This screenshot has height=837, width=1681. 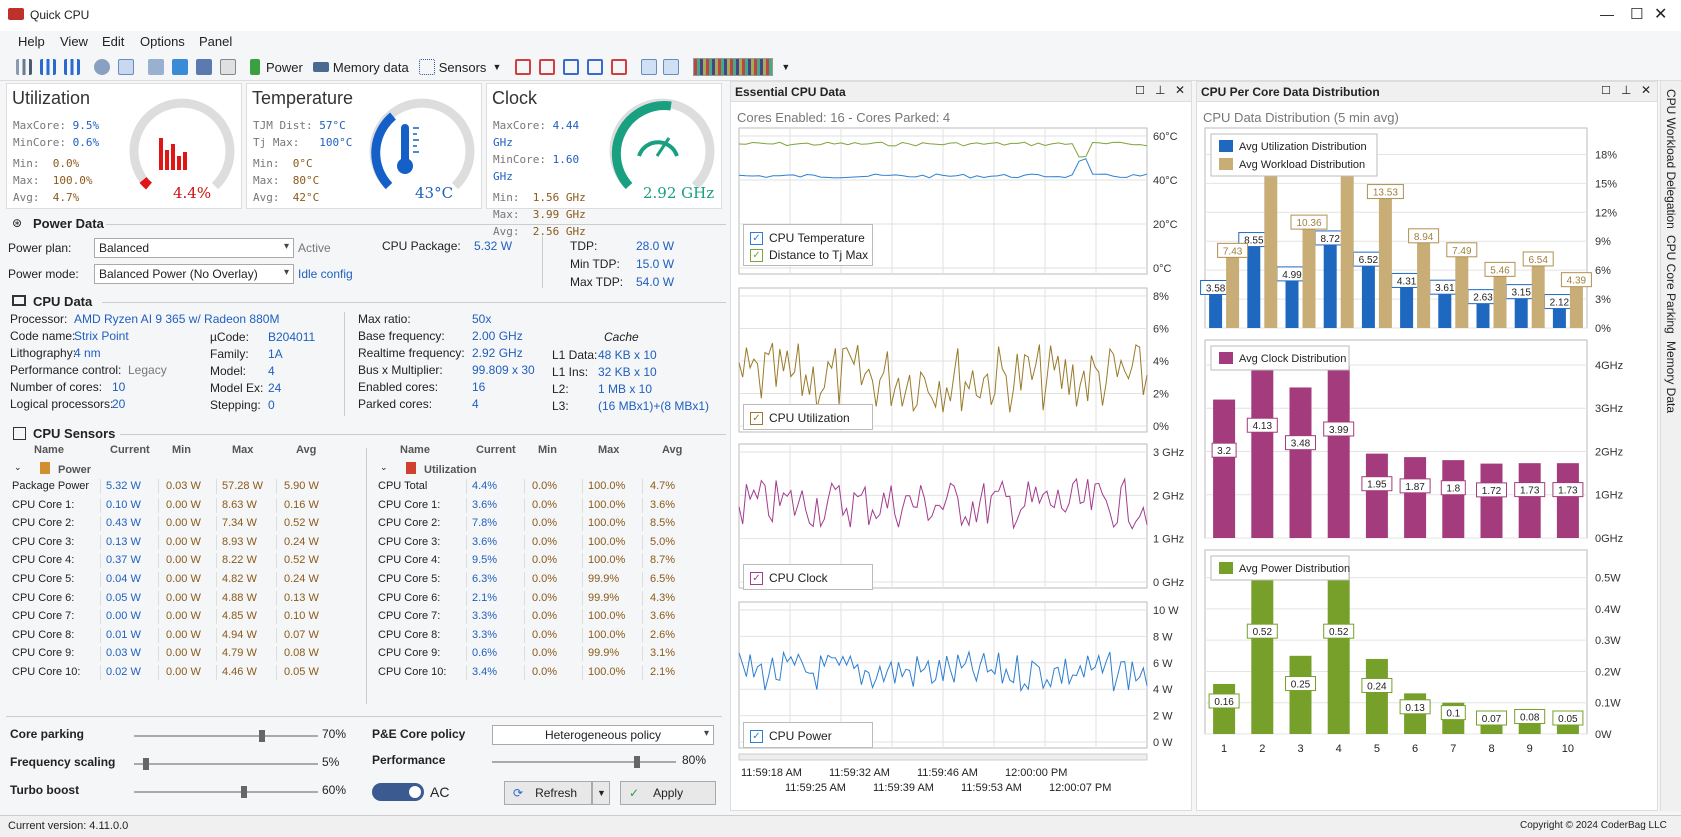 I want to click on sensor-value: 8.5%, so click(x=663, y=523).